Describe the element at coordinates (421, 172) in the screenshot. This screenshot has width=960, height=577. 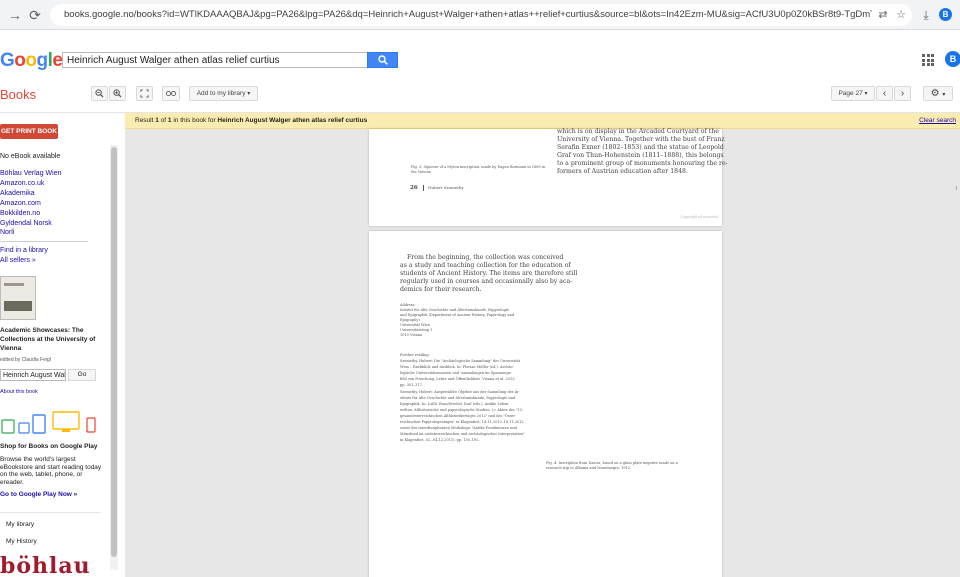
I see `figure-caption: the Vatican` at that location.